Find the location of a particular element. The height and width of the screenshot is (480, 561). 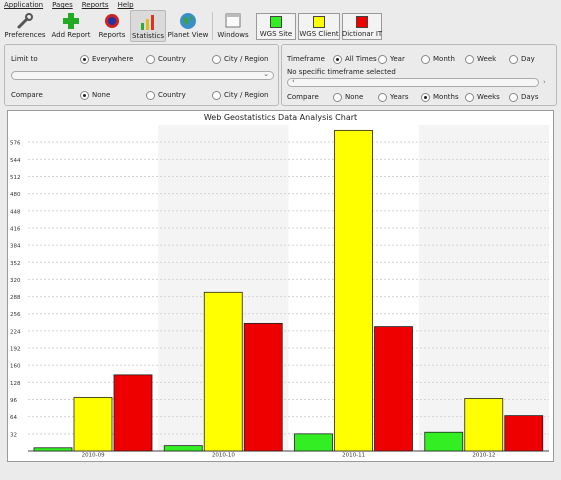

y-tick-label: 224 is located at coordinates (15, 332).